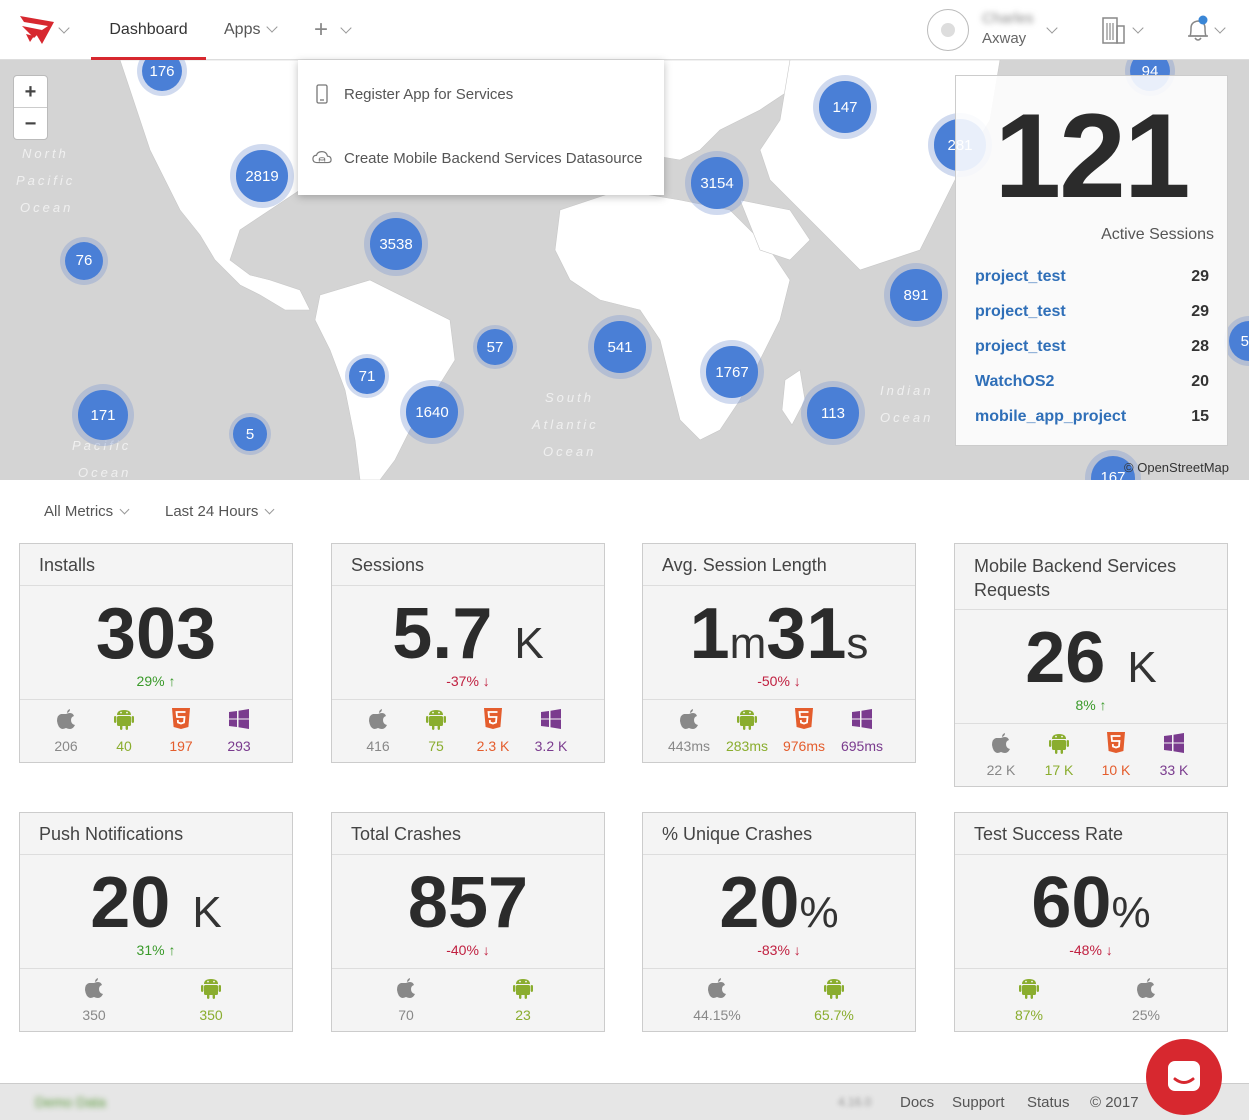 The image size is (1249, 1120). I want to click on ocean-label: South, so click(569, 397).